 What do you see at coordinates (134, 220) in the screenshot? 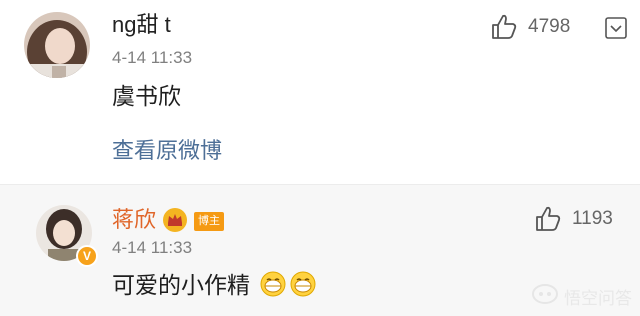
I see `username: 蒋欣` at bounding box center [134, 220].